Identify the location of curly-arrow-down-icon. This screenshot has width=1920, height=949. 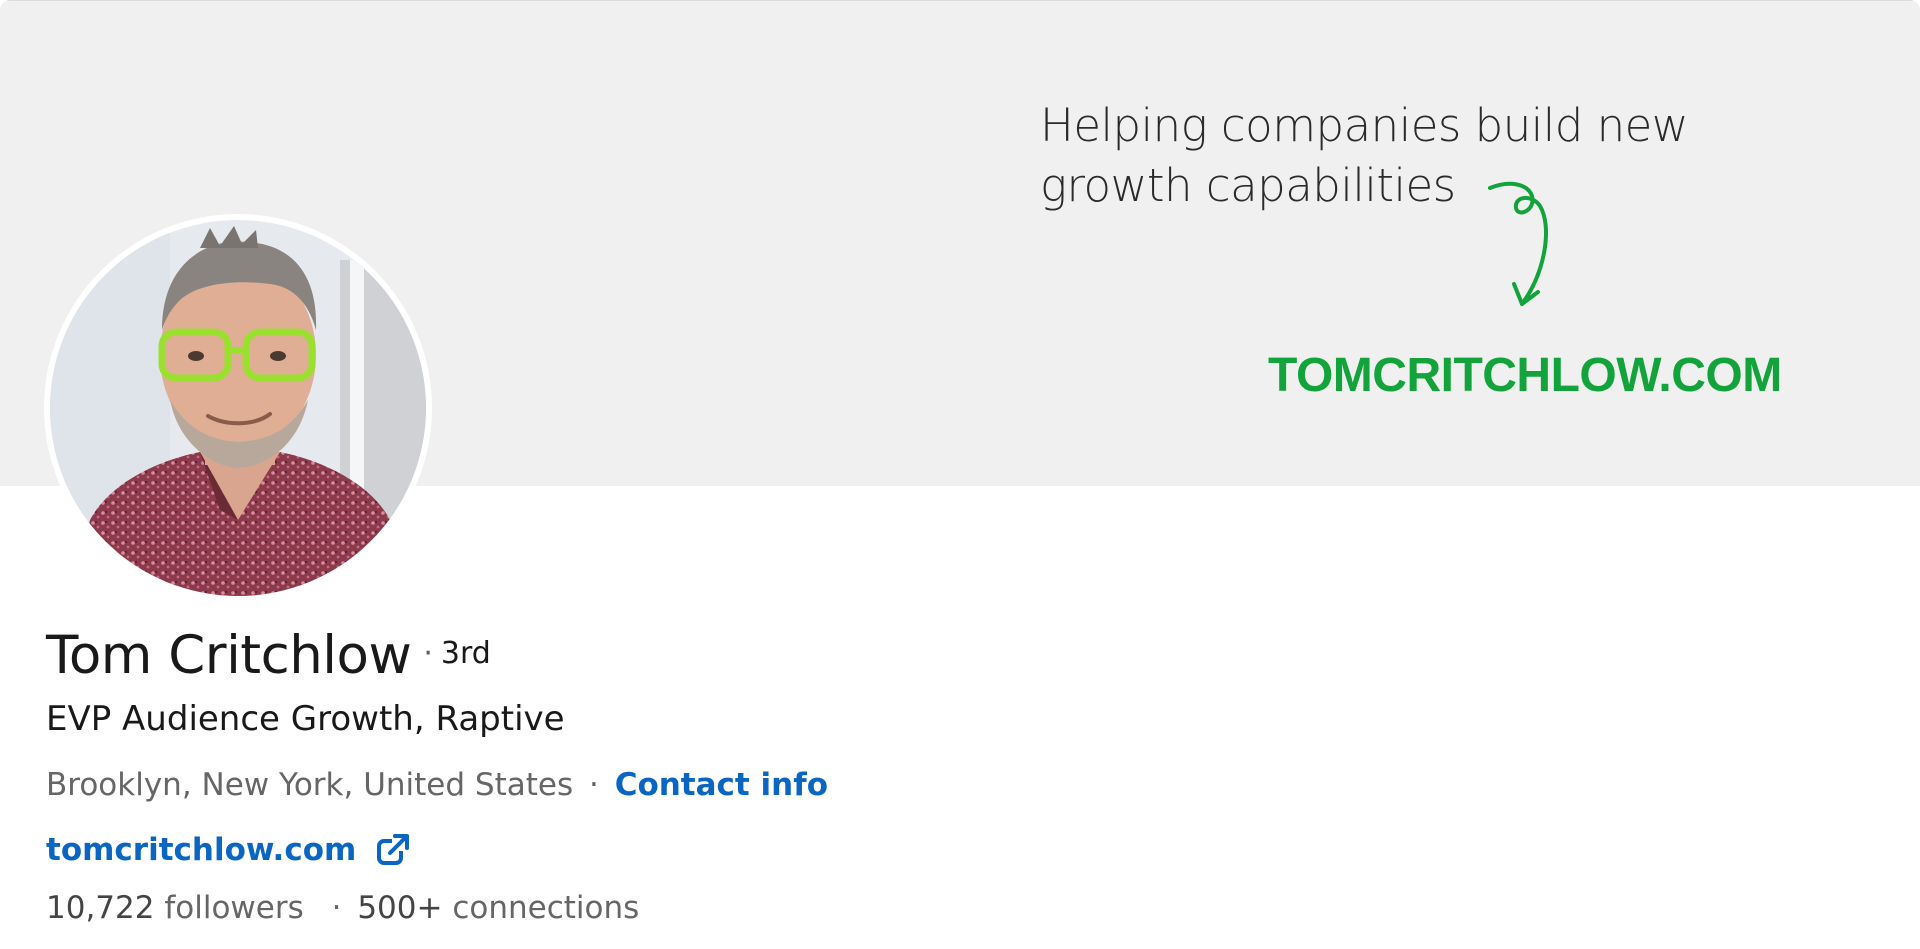
(1518, 243).